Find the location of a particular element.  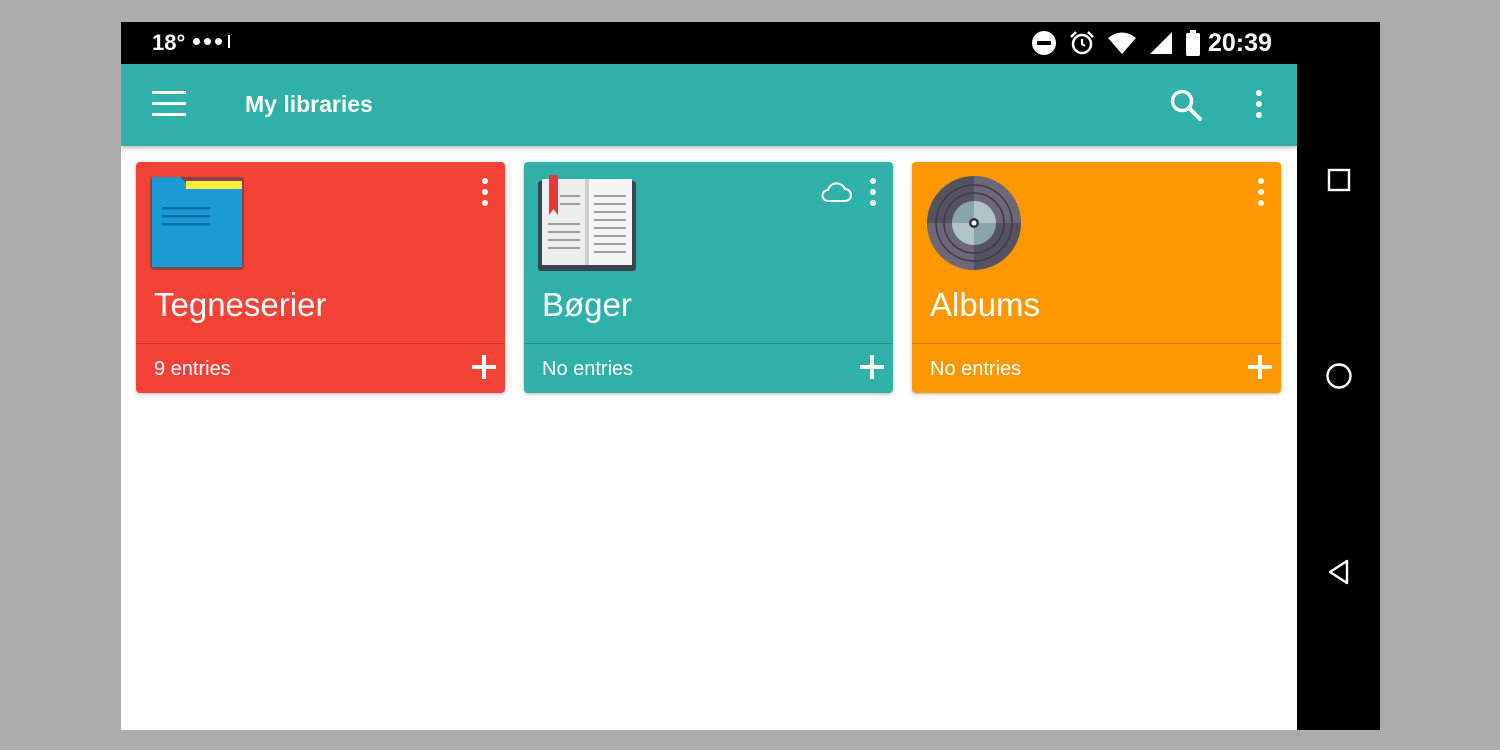

library-card-boger: Bøger No entries is located at coordinates (708, 277).